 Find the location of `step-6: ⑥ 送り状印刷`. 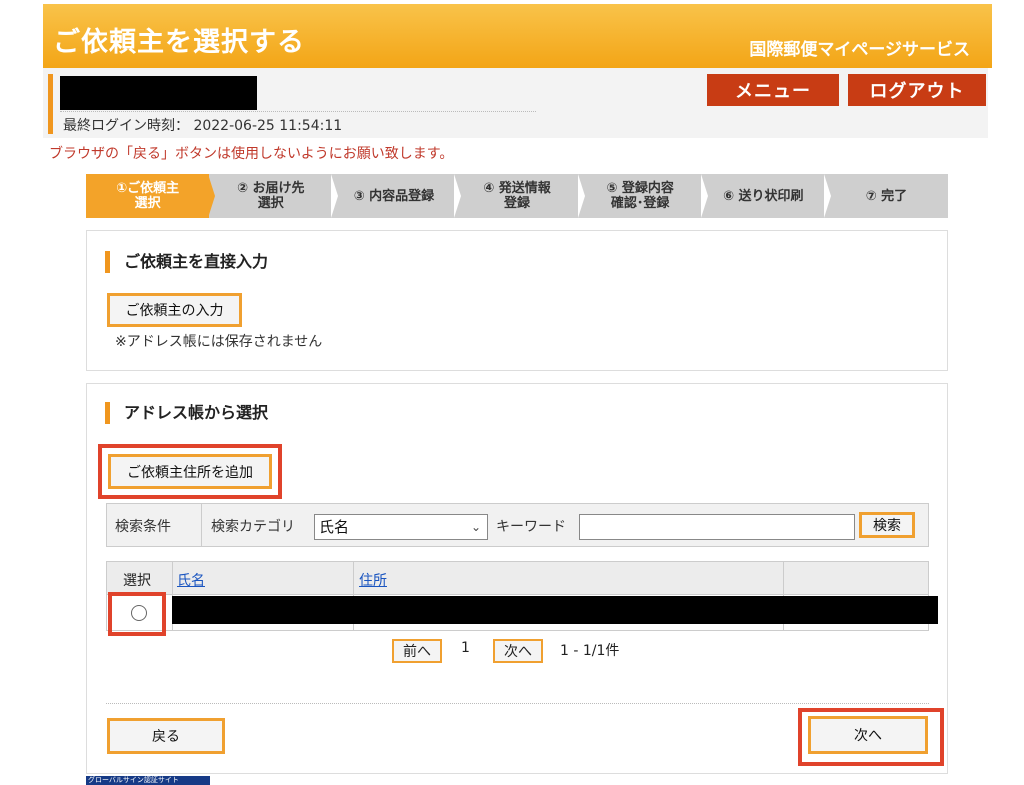

step-6: ⑥ 送り状印刷 is located at coordinates (766, 196).